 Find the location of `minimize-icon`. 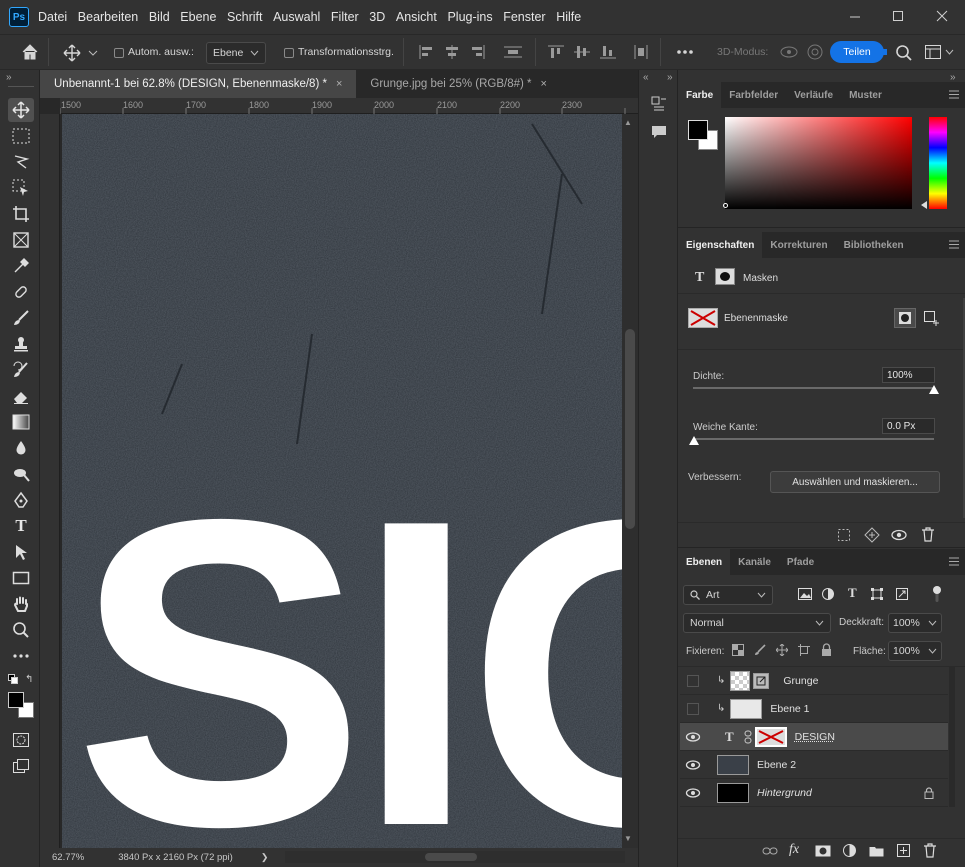

minimize-icon is located at coordinates (855, 16).